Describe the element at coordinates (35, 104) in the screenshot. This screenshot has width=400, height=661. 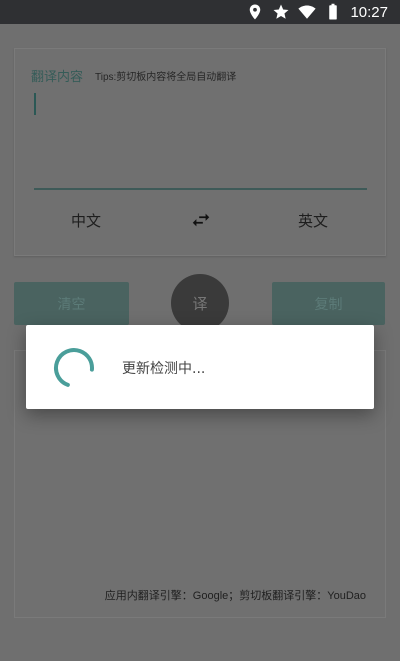
I see `text-cursor` at that location.